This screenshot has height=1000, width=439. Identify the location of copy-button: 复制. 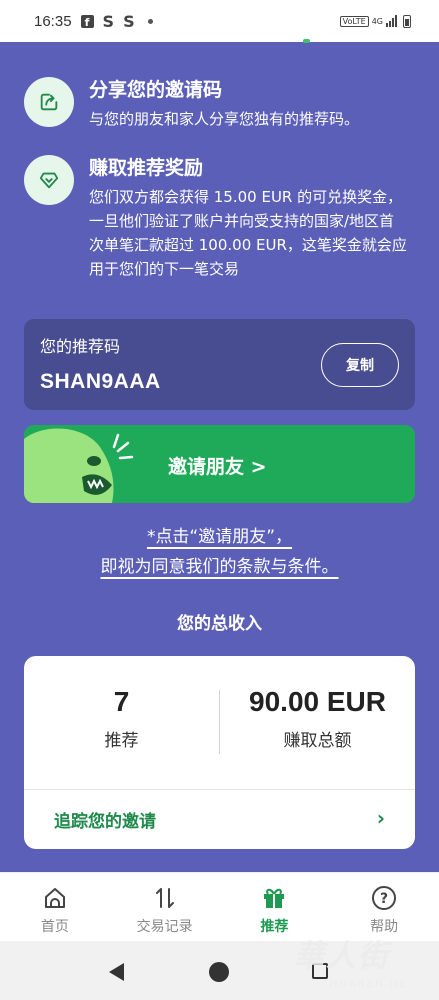
(360, 365).